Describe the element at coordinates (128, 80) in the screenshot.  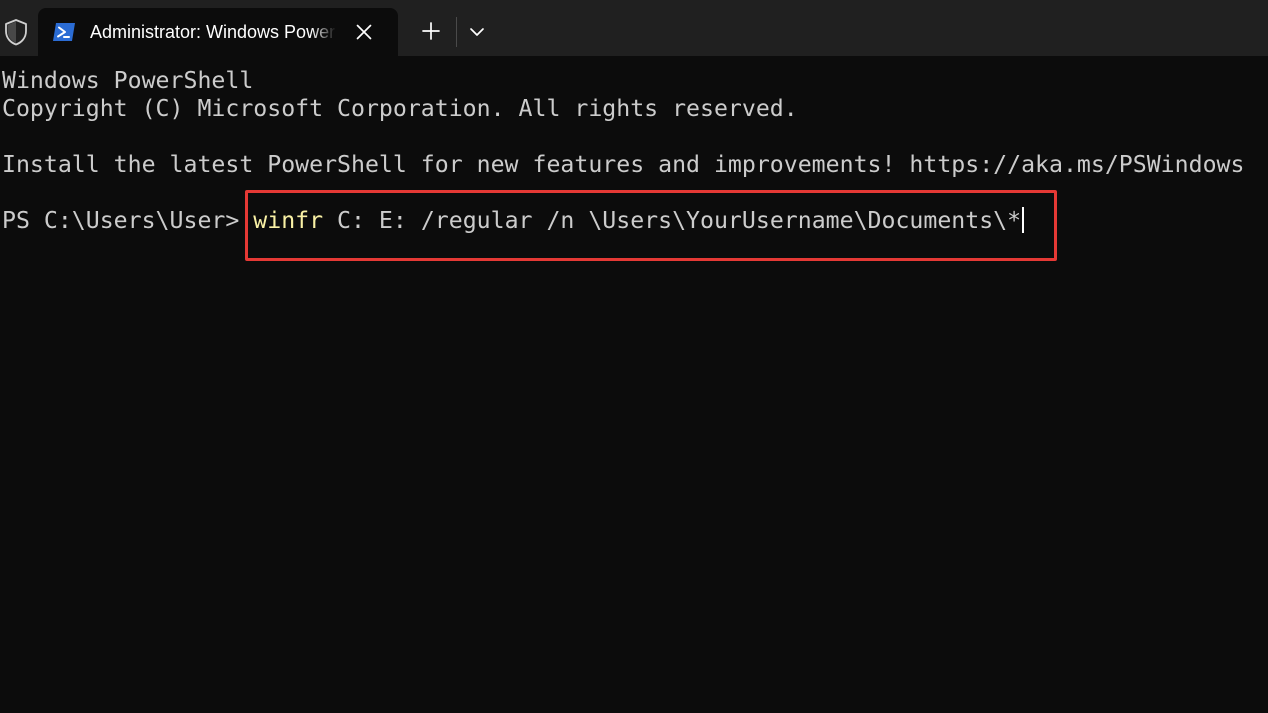
I see `output-line-header: Windows PowerShell` at that location.